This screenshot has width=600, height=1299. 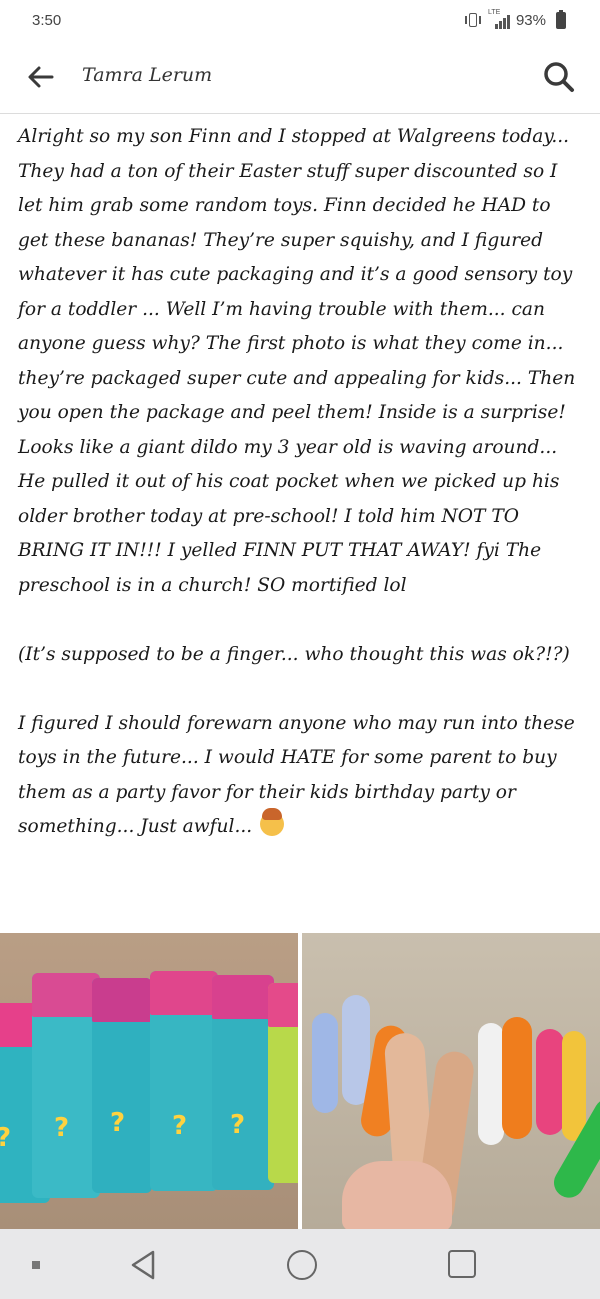 I want to click on status-icons: LTE 93%, so click(x=515, y=19).